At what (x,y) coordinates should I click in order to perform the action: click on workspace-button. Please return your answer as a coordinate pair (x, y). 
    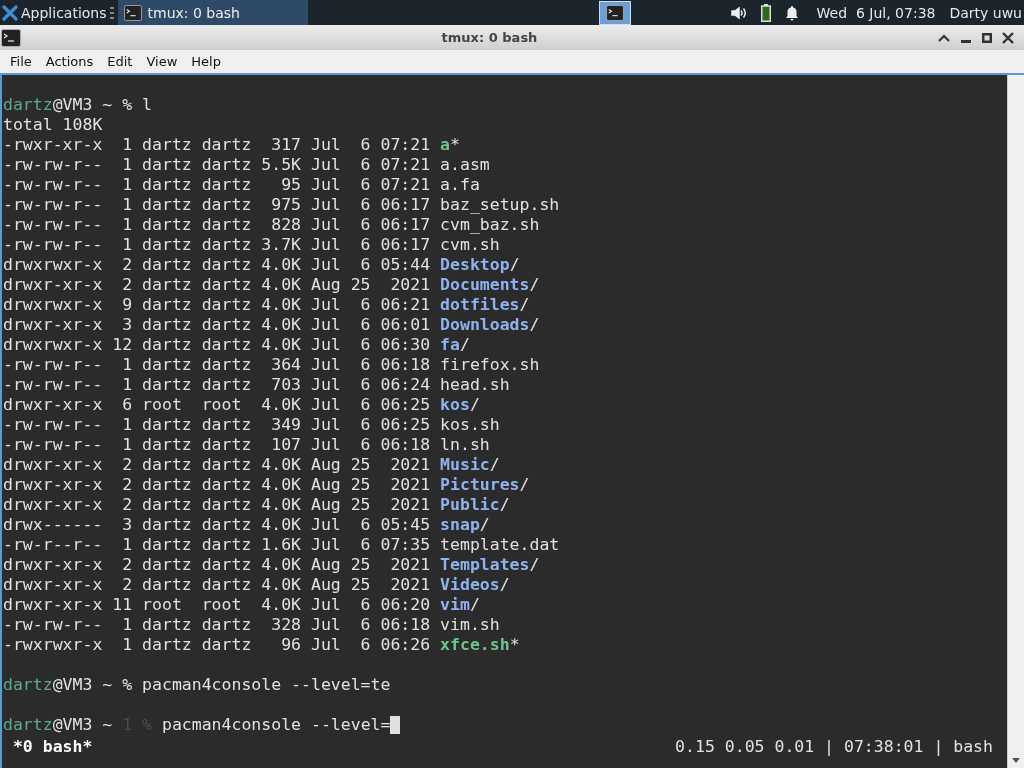
    Looking at the image, I should click on (614, 12).